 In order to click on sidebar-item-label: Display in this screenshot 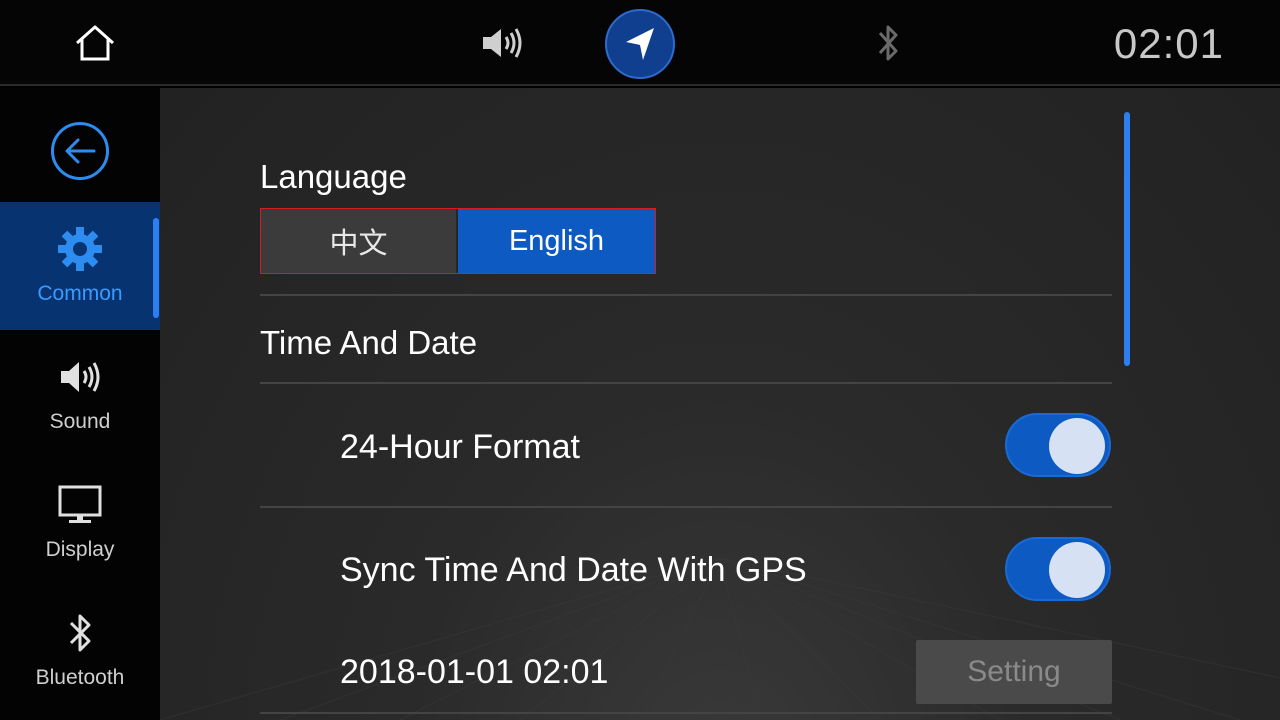, I will do `click(80, 549)`.